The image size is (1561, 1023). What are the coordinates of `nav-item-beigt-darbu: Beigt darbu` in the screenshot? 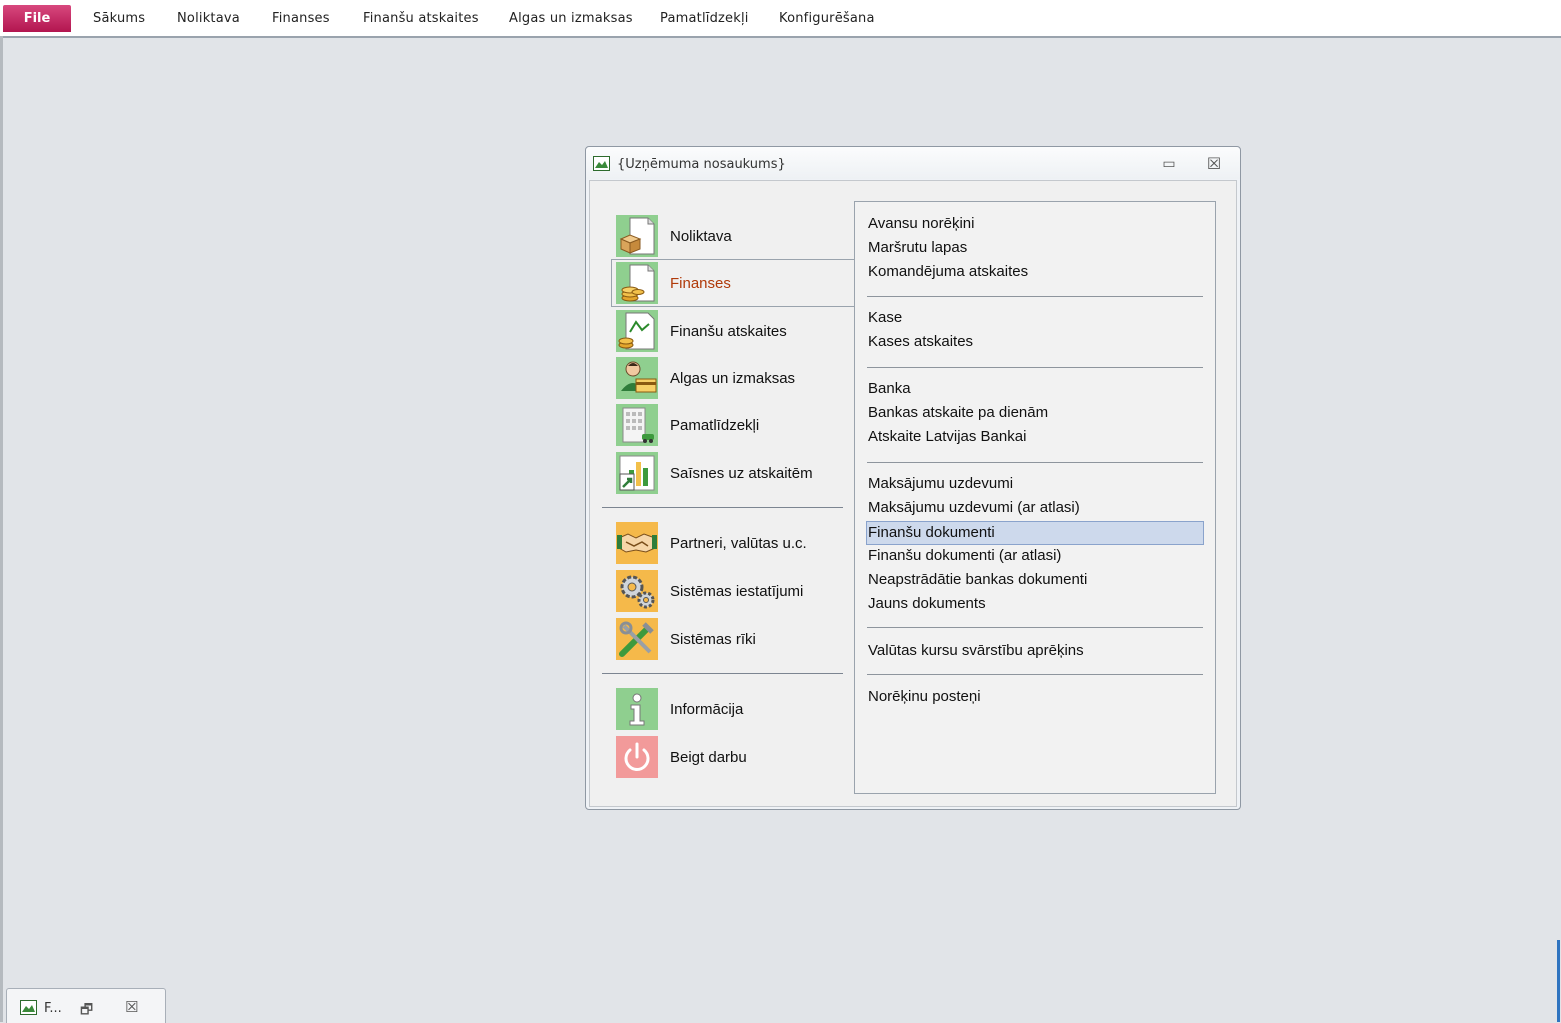 It's located at (720, 757).